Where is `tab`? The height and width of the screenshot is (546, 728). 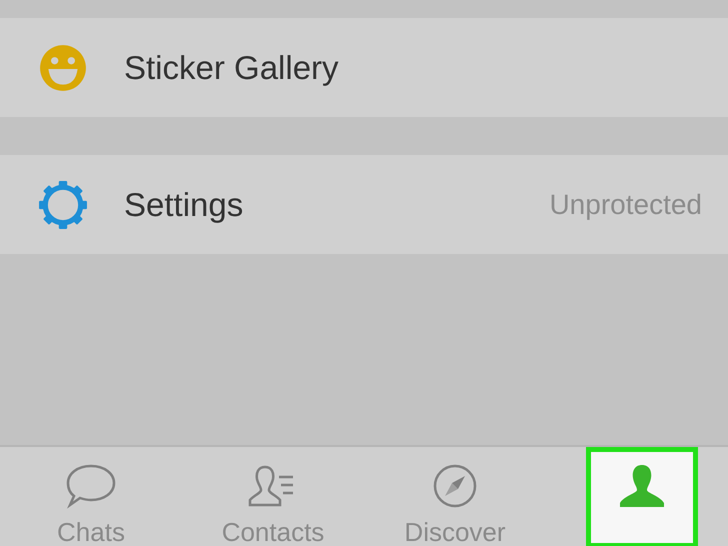
tab is located at coordinates (642, 496).